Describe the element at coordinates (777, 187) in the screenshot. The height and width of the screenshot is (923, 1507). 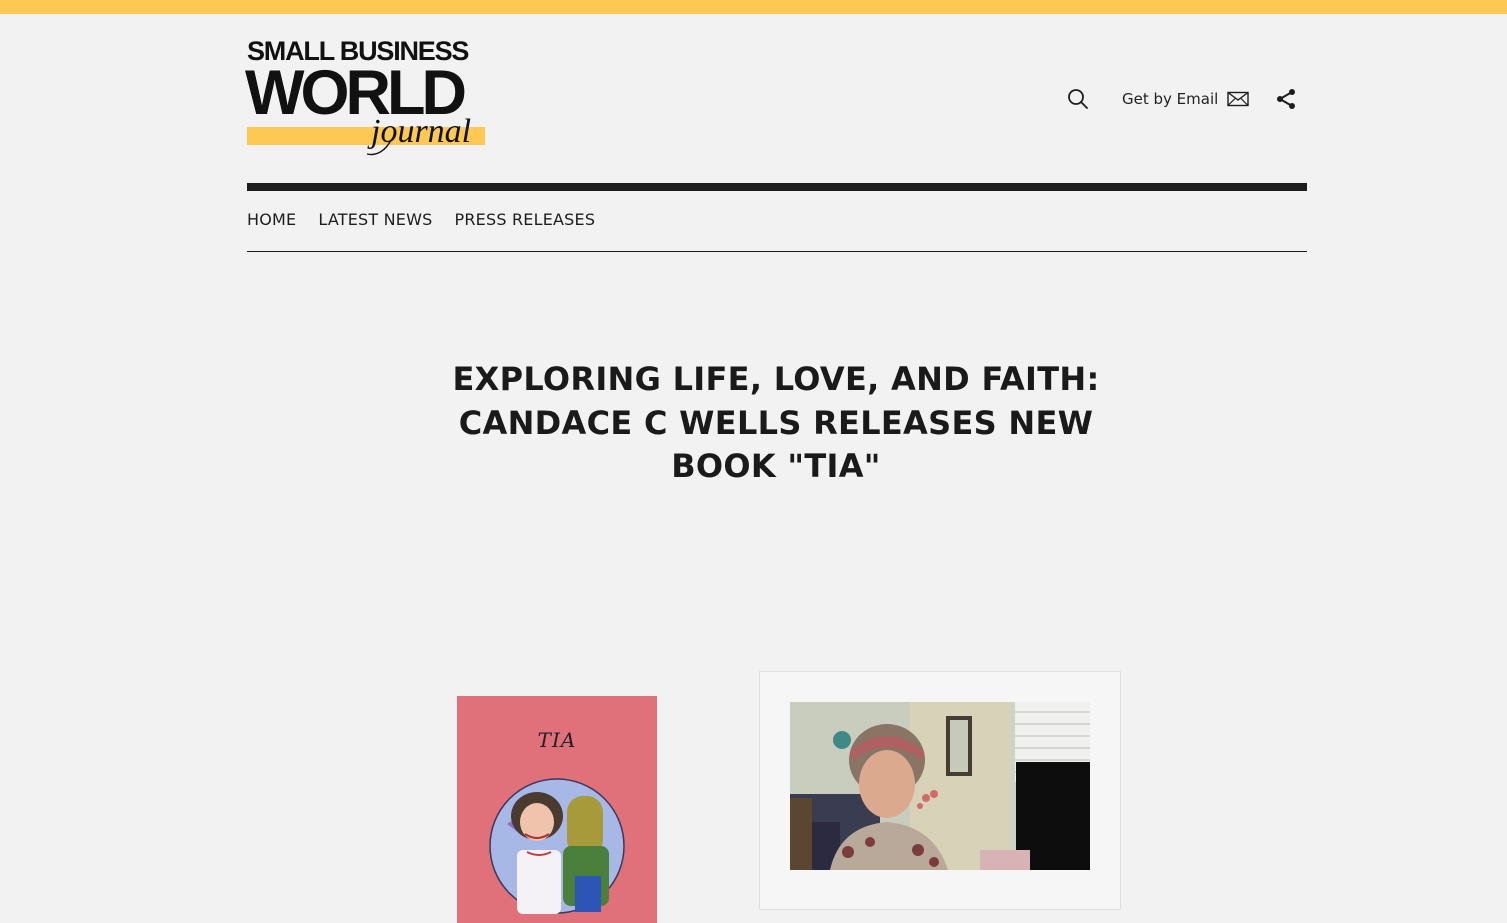
I see `header-divider` at that location.